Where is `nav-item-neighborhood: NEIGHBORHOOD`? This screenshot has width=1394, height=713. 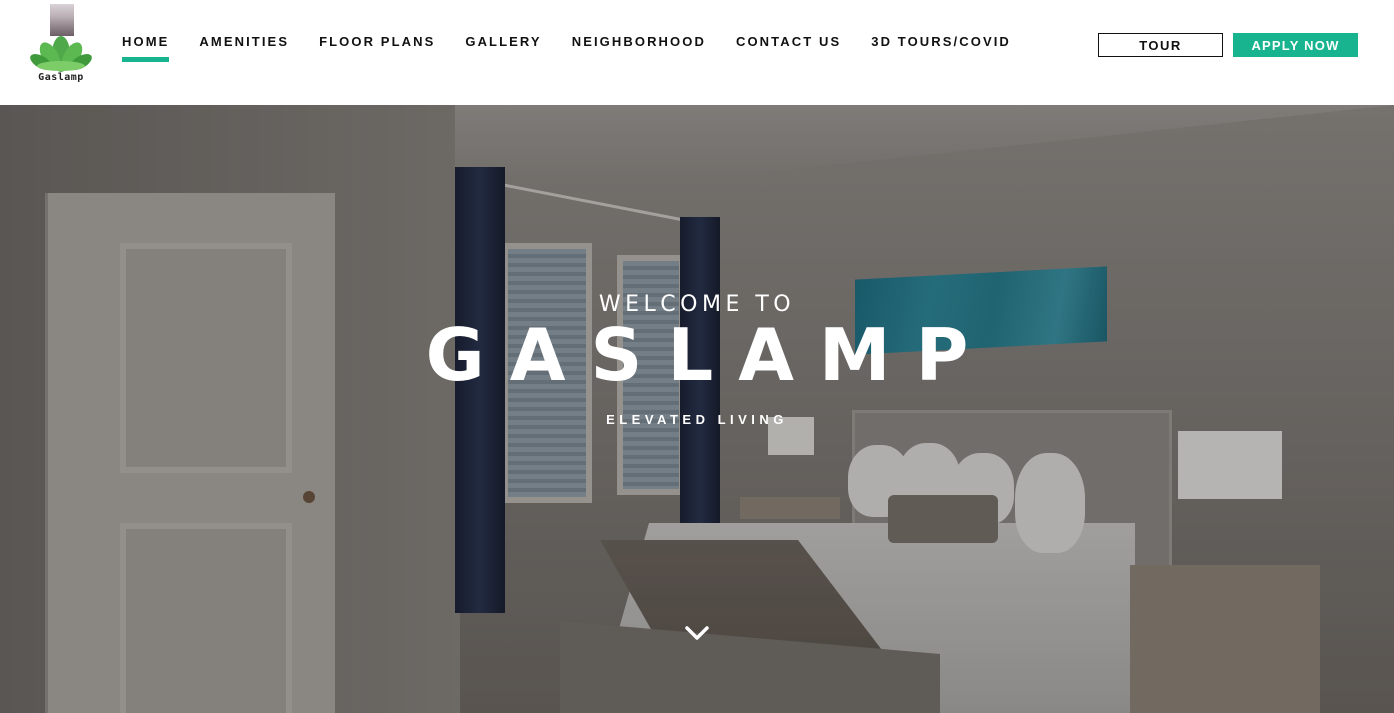
nav-item-neighborhood: NEIGHBORHOOD is located at coordinates (639, 42).